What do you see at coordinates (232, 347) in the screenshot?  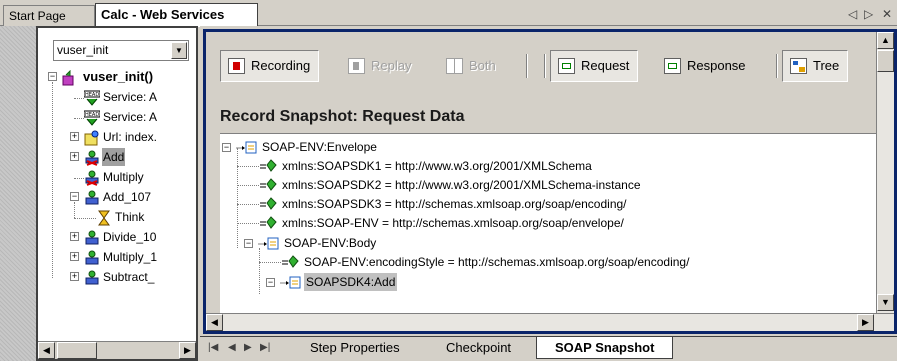 I see `prev-tab-icon: ◀` at bounding box center [232, 347].